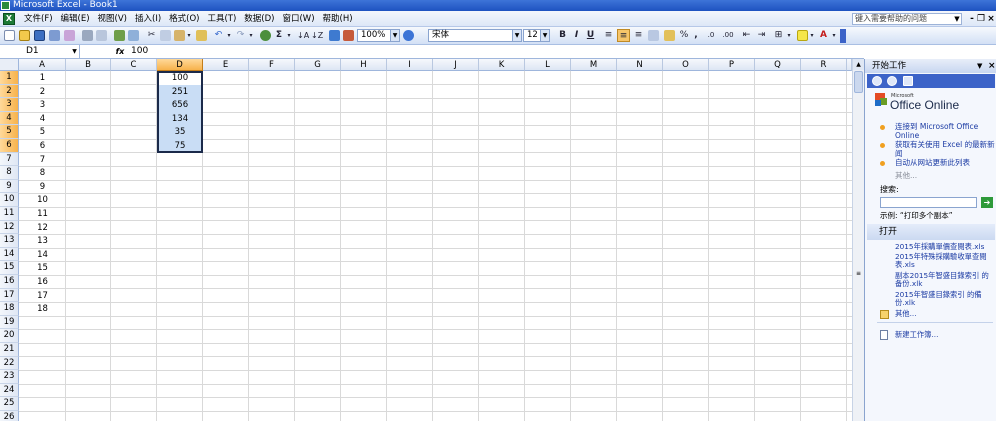 The height and width of the screenshot is (421, 996). What do you see at coordinates (42, 160) in the screenshot?
I see `cell-a: 7` at bounding box center [42, 160].